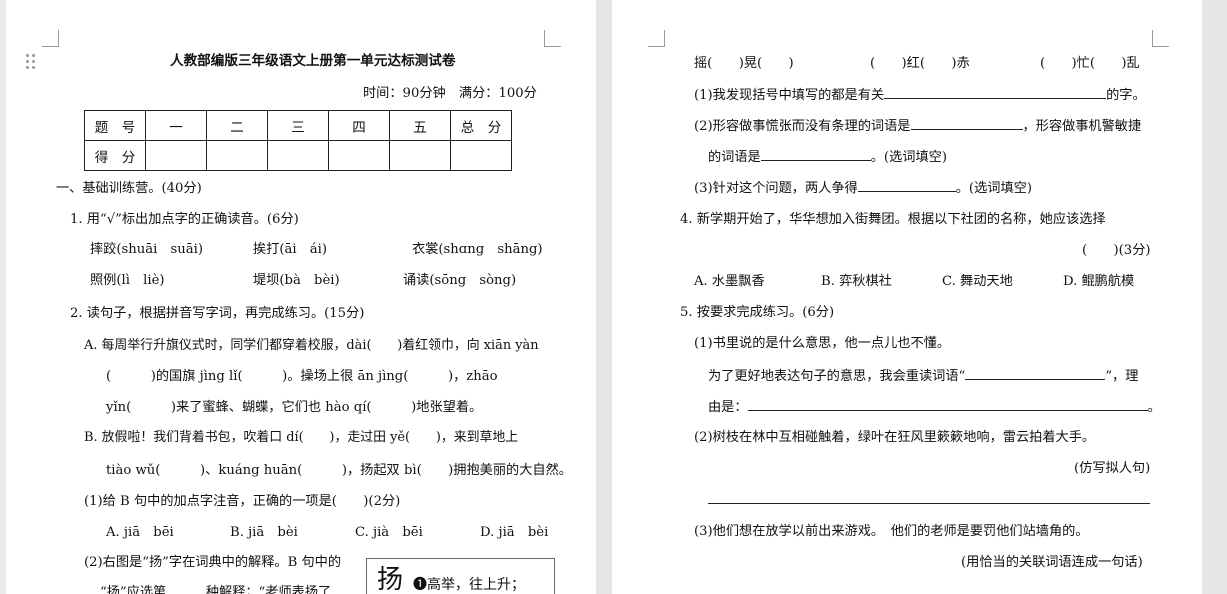 Image resolution: width=1227 pixels, height=594 pixels. What do you see at coordinates (176, 125) in the screenshot?
I see `score-header-cell: 一` at bounding box center [176, 125].